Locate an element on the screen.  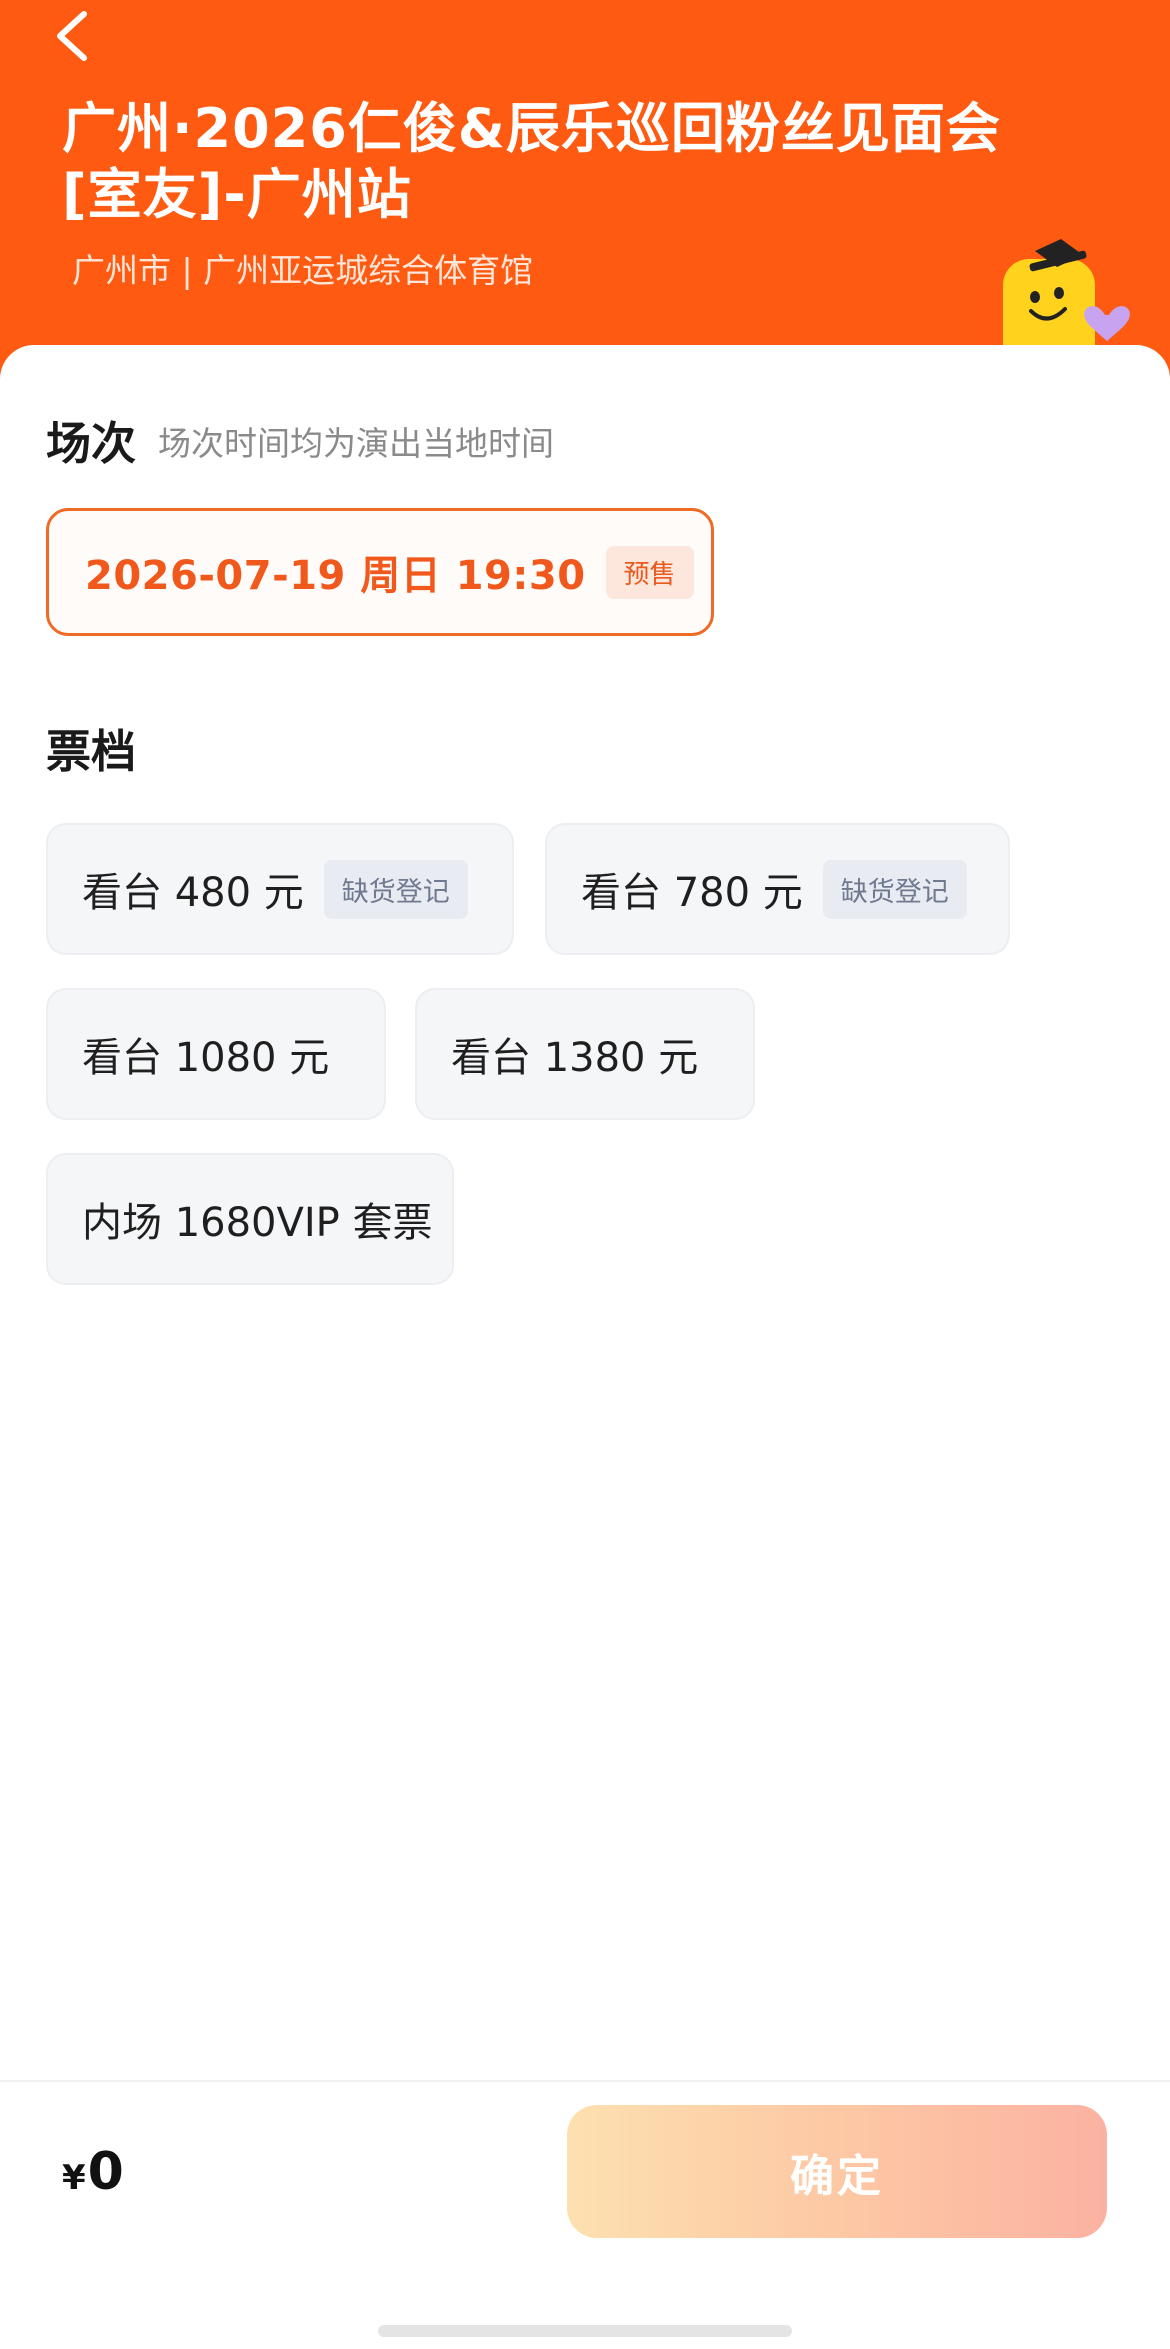
tier-option-1680-vip: 内场 1680VIP 套票 is located at coordinates (250, 1219).